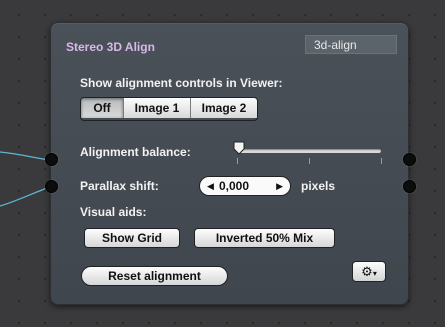 The image size is (445, 327). Describe the element at coordinates (318, 186) in the screenshot. I see `parallax-unit-label: pixels` at that location.